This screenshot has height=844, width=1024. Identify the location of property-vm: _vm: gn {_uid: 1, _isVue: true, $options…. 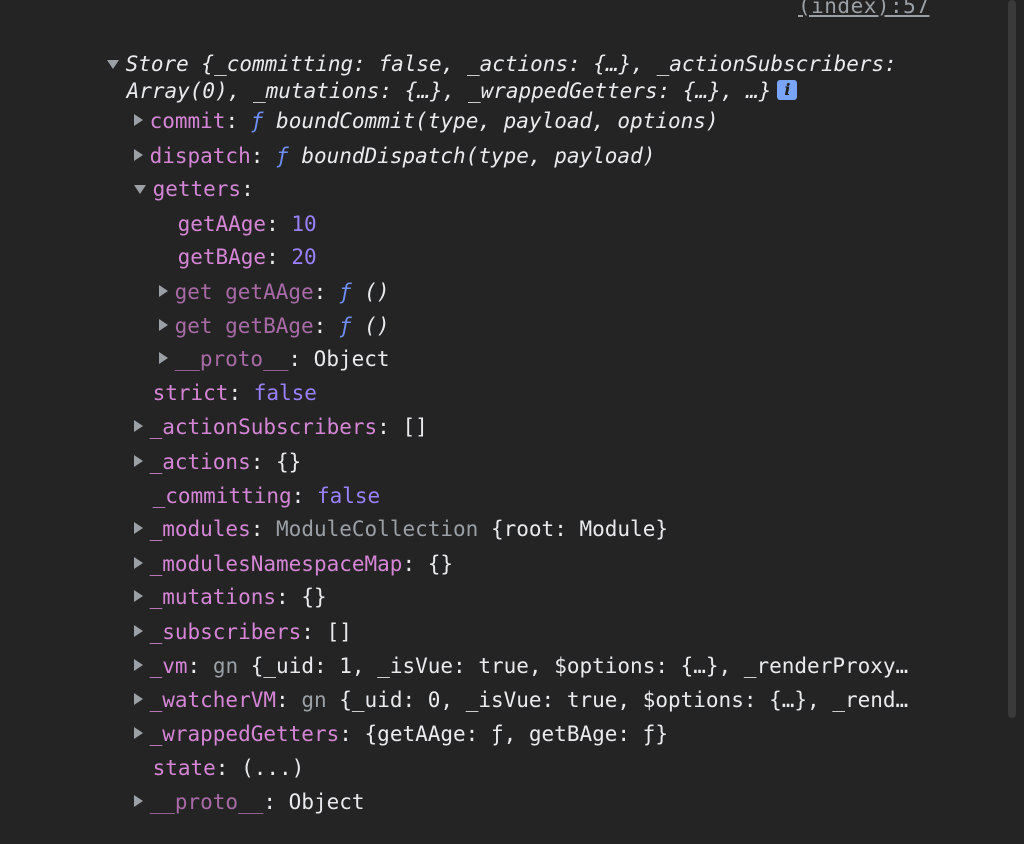
(495, 651).